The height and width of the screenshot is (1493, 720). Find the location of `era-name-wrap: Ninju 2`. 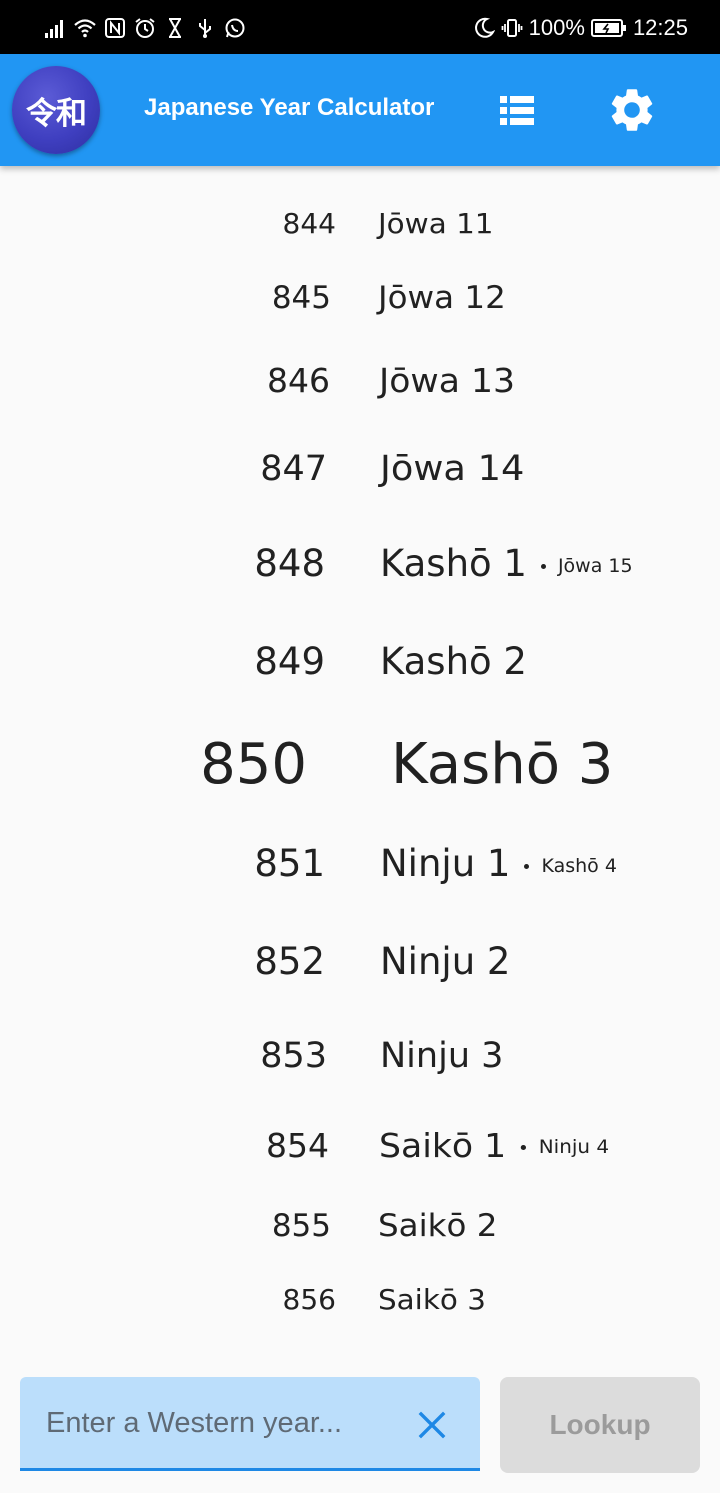

era-name-wrap: Ninju 2 is located at coordinates (445, 962).